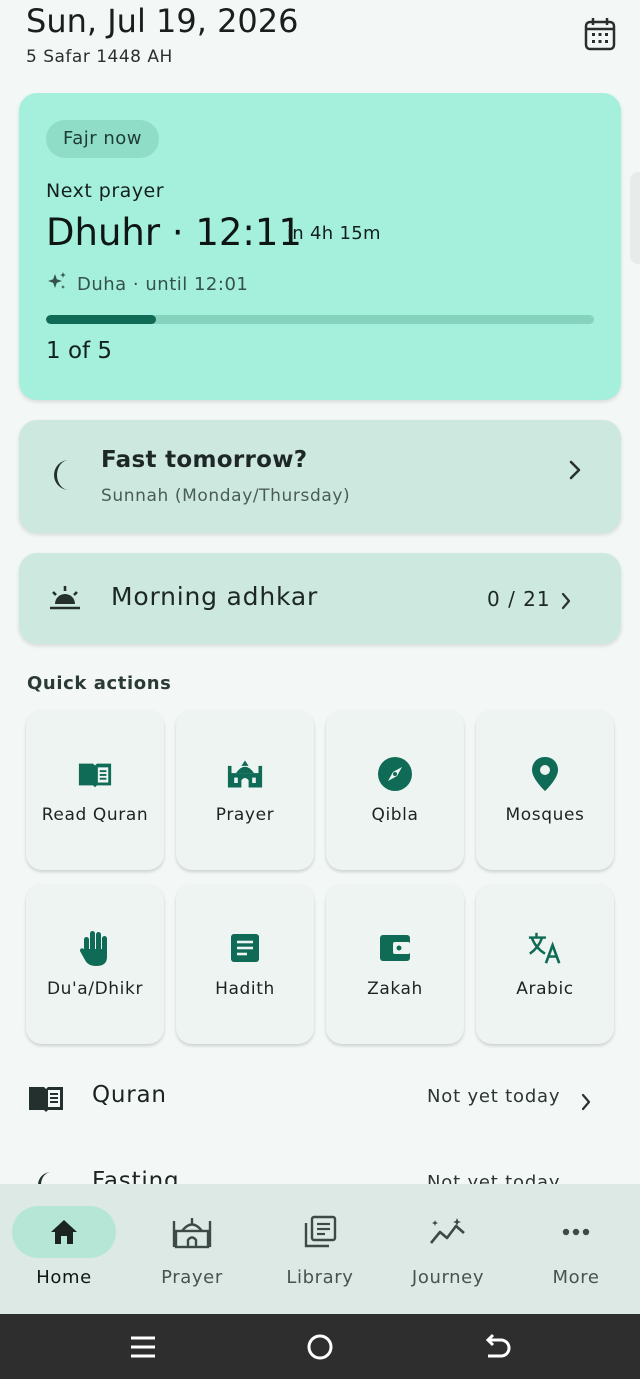 The height and width of the screenshot is (1379, 640). I want to click on recents-icon, so click(143, 1347).